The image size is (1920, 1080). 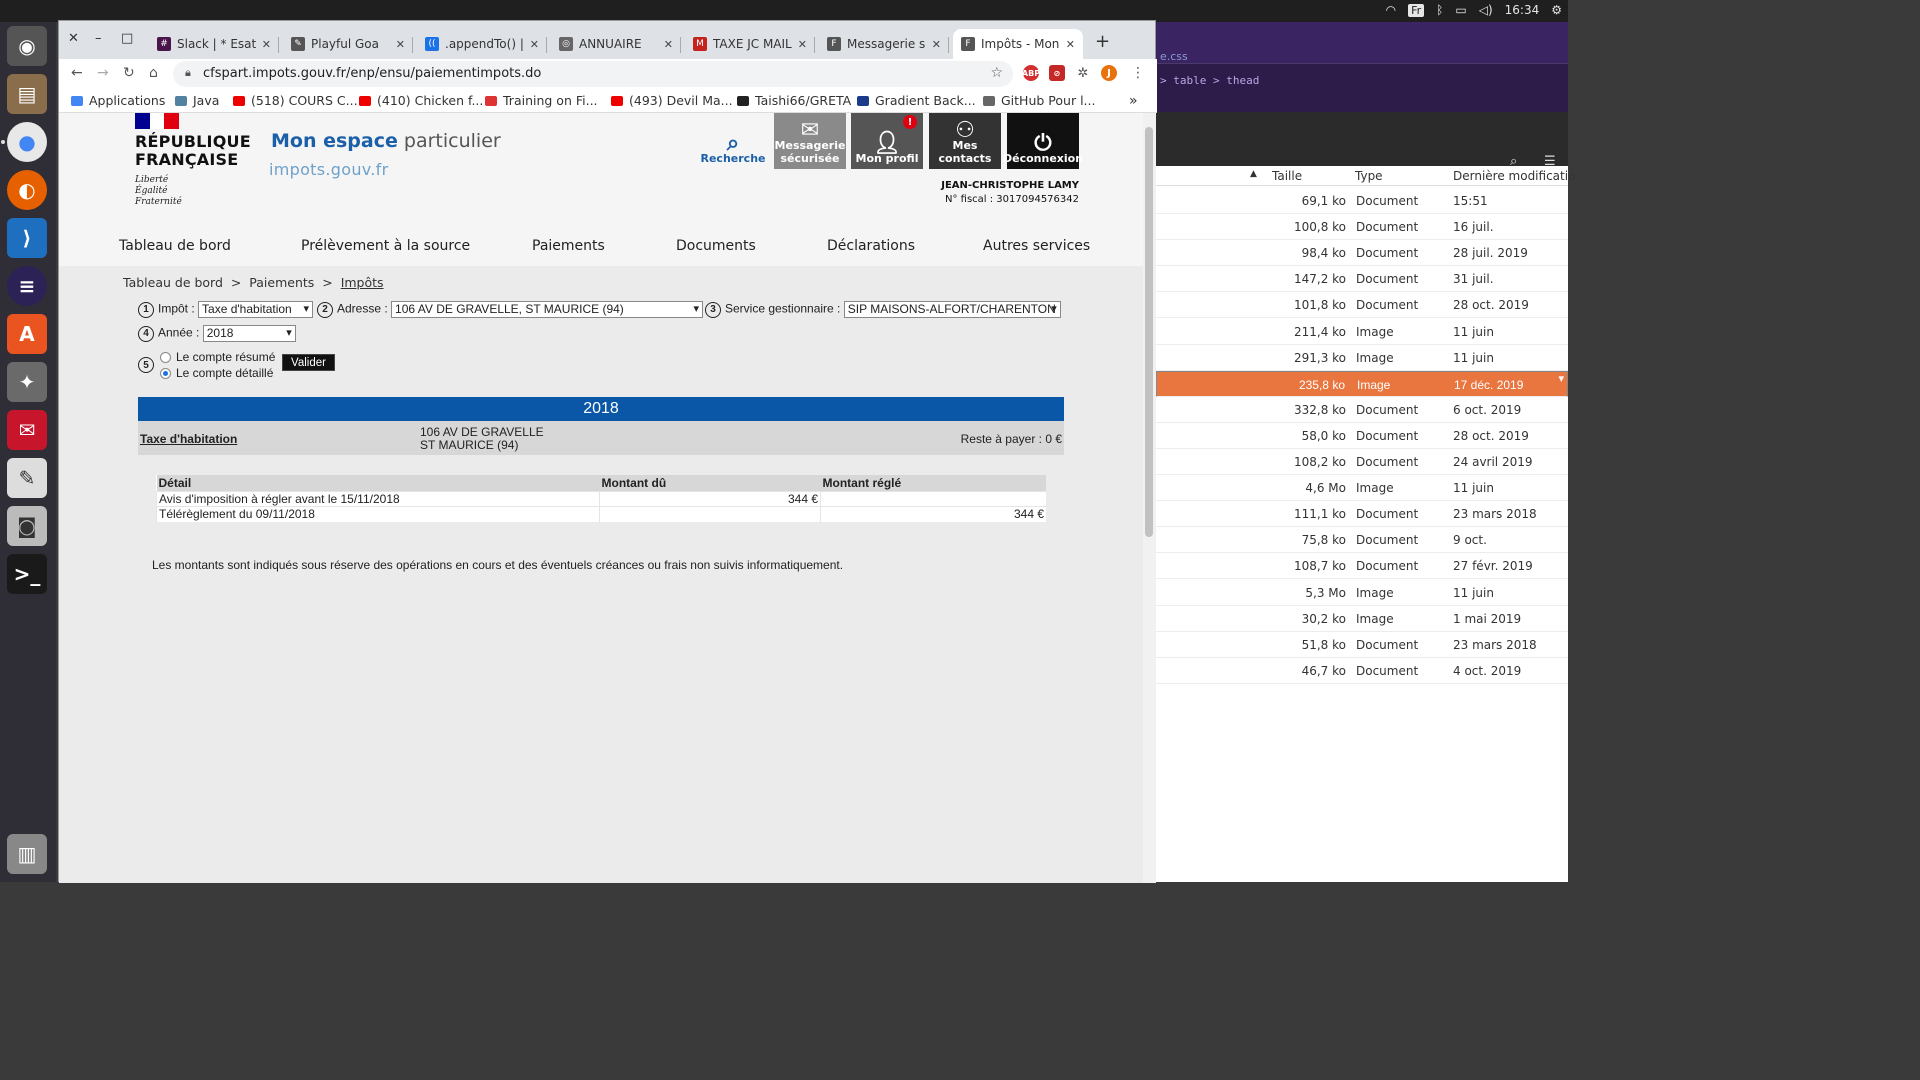 What do you see at coordinates (1362, 383) in the screenshot?
I see `file-row: 235,8 ko Image 17 déc. 2019` at bounding box center [1362, 383].